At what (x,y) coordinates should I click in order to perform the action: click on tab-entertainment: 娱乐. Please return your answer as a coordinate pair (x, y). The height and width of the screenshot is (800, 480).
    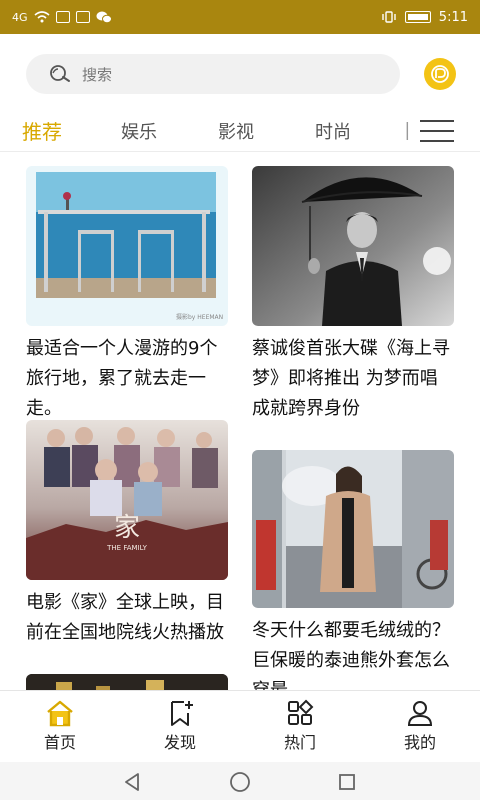
    Looking at the image, I should click on (139, 131).